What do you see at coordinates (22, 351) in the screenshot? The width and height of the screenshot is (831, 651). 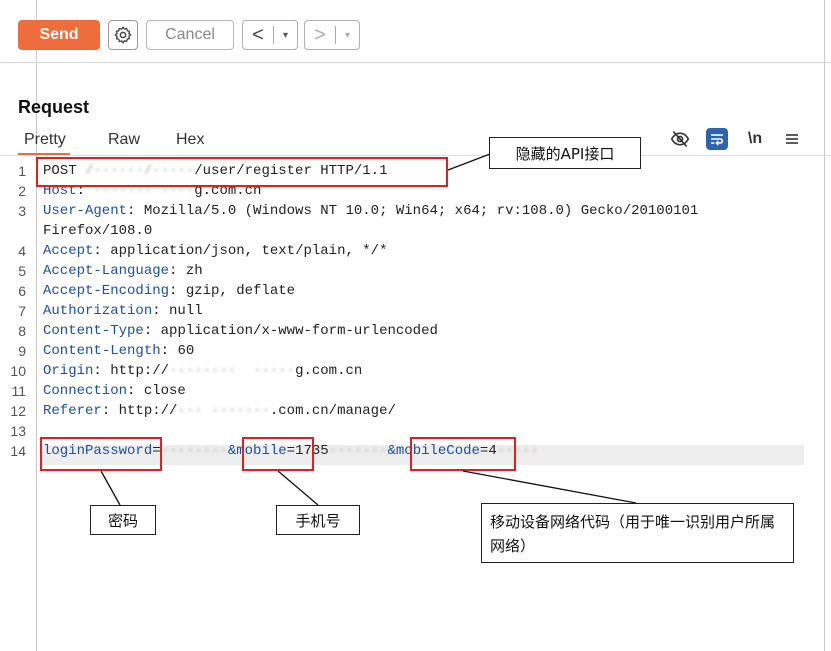 I see `line-number: 9` at bounding box center [22, 351].